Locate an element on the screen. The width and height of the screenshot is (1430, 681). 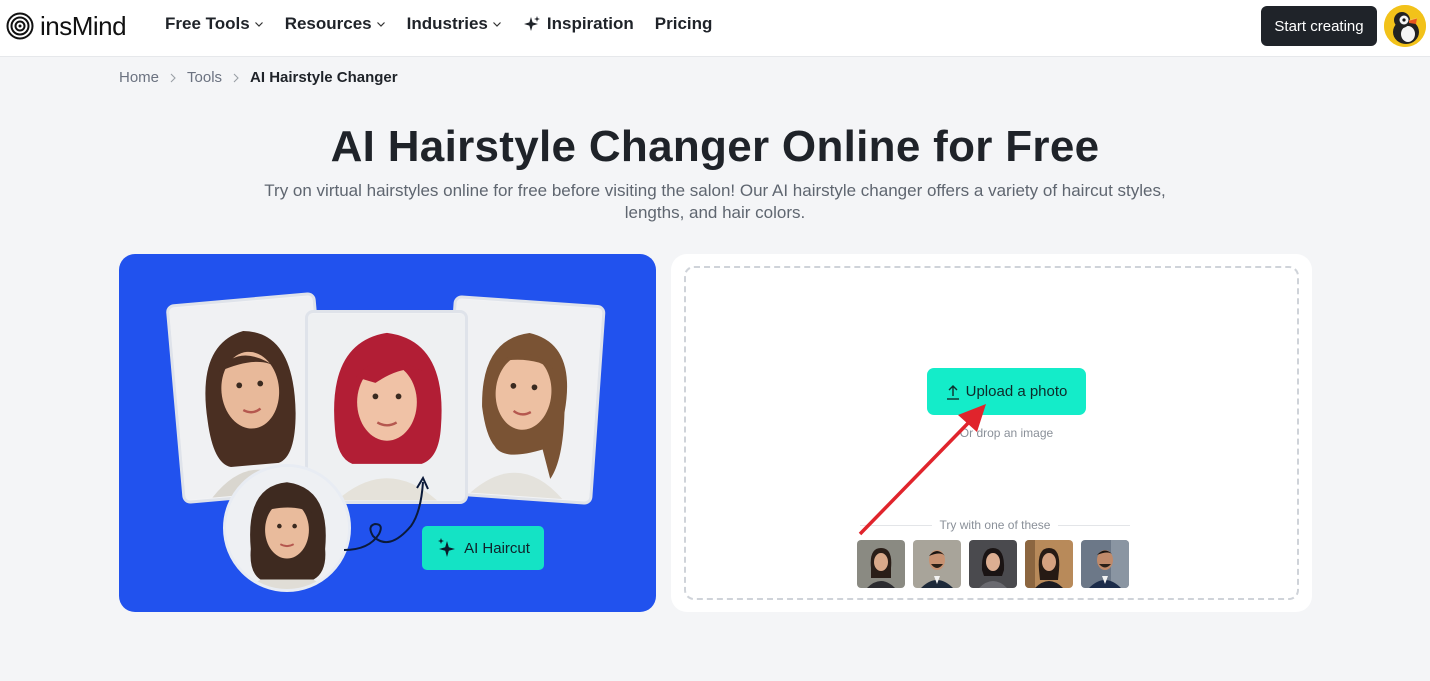
start-creating-button: Start creating is located at coordinates (1319, 26).